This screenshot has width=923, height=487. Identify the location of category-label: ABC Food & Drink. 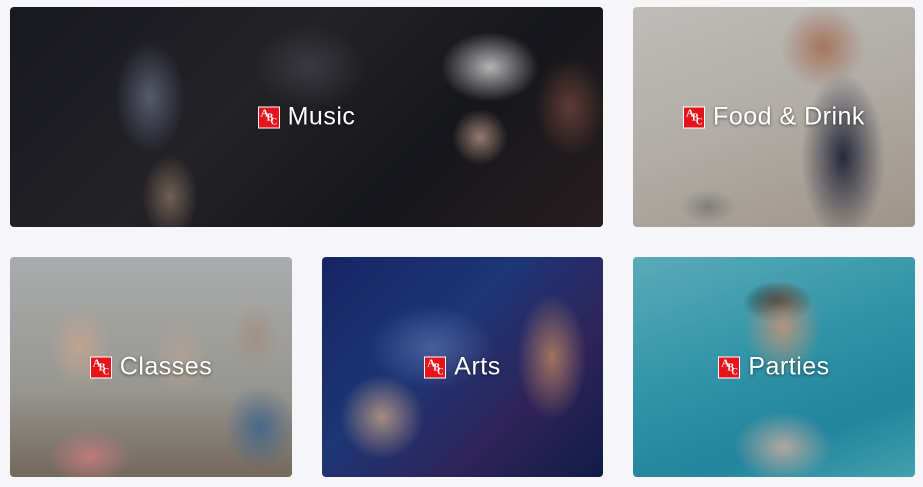
(774, 117).